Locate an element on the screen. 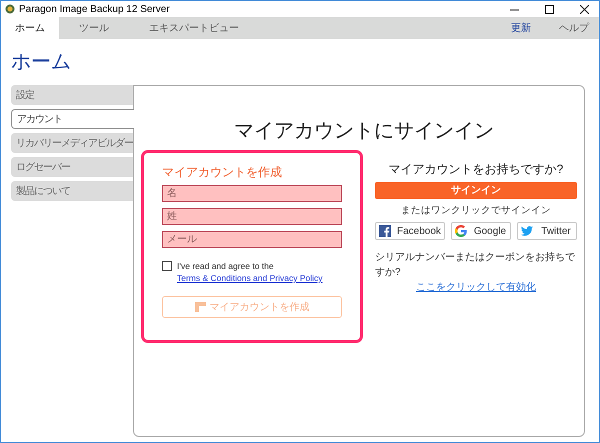 The image size is (600, 443). menu-link: 更新 is located at coordinates (521, 28).